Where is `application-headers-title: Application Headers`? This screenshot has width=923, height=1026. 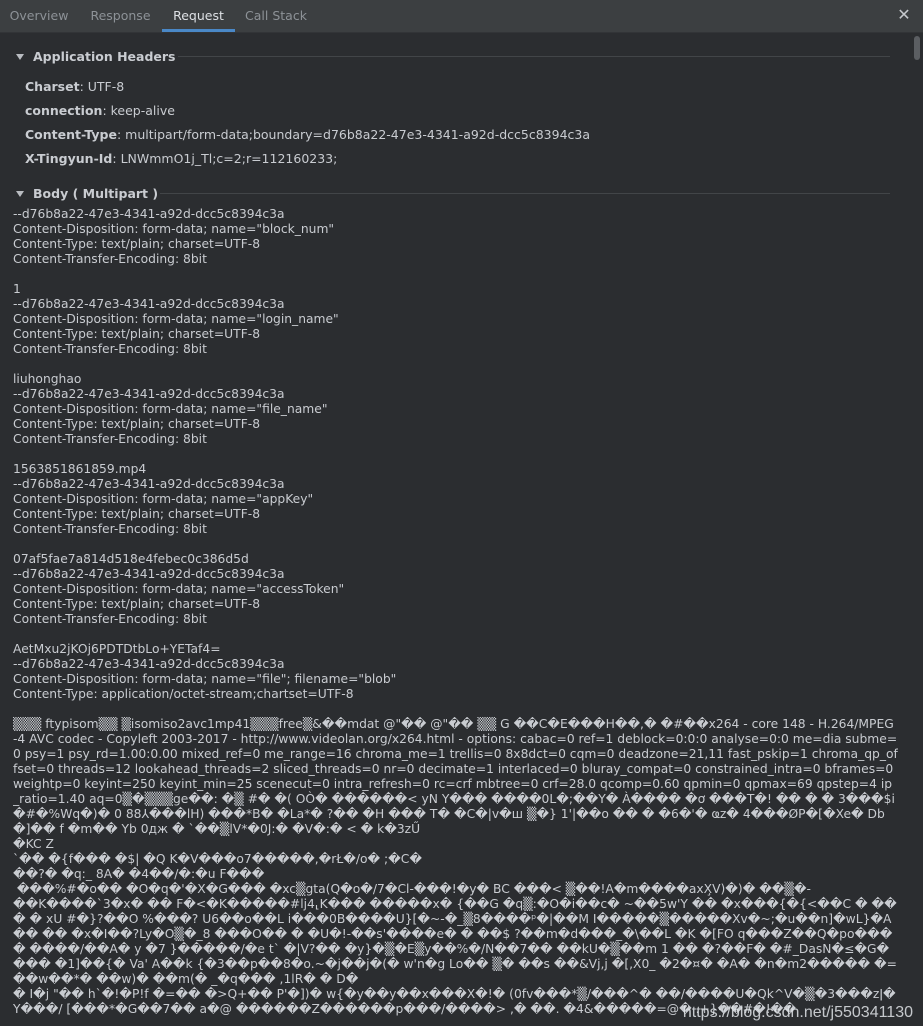 application-headers-title: Application Headers is located at coordinates (104, 56).